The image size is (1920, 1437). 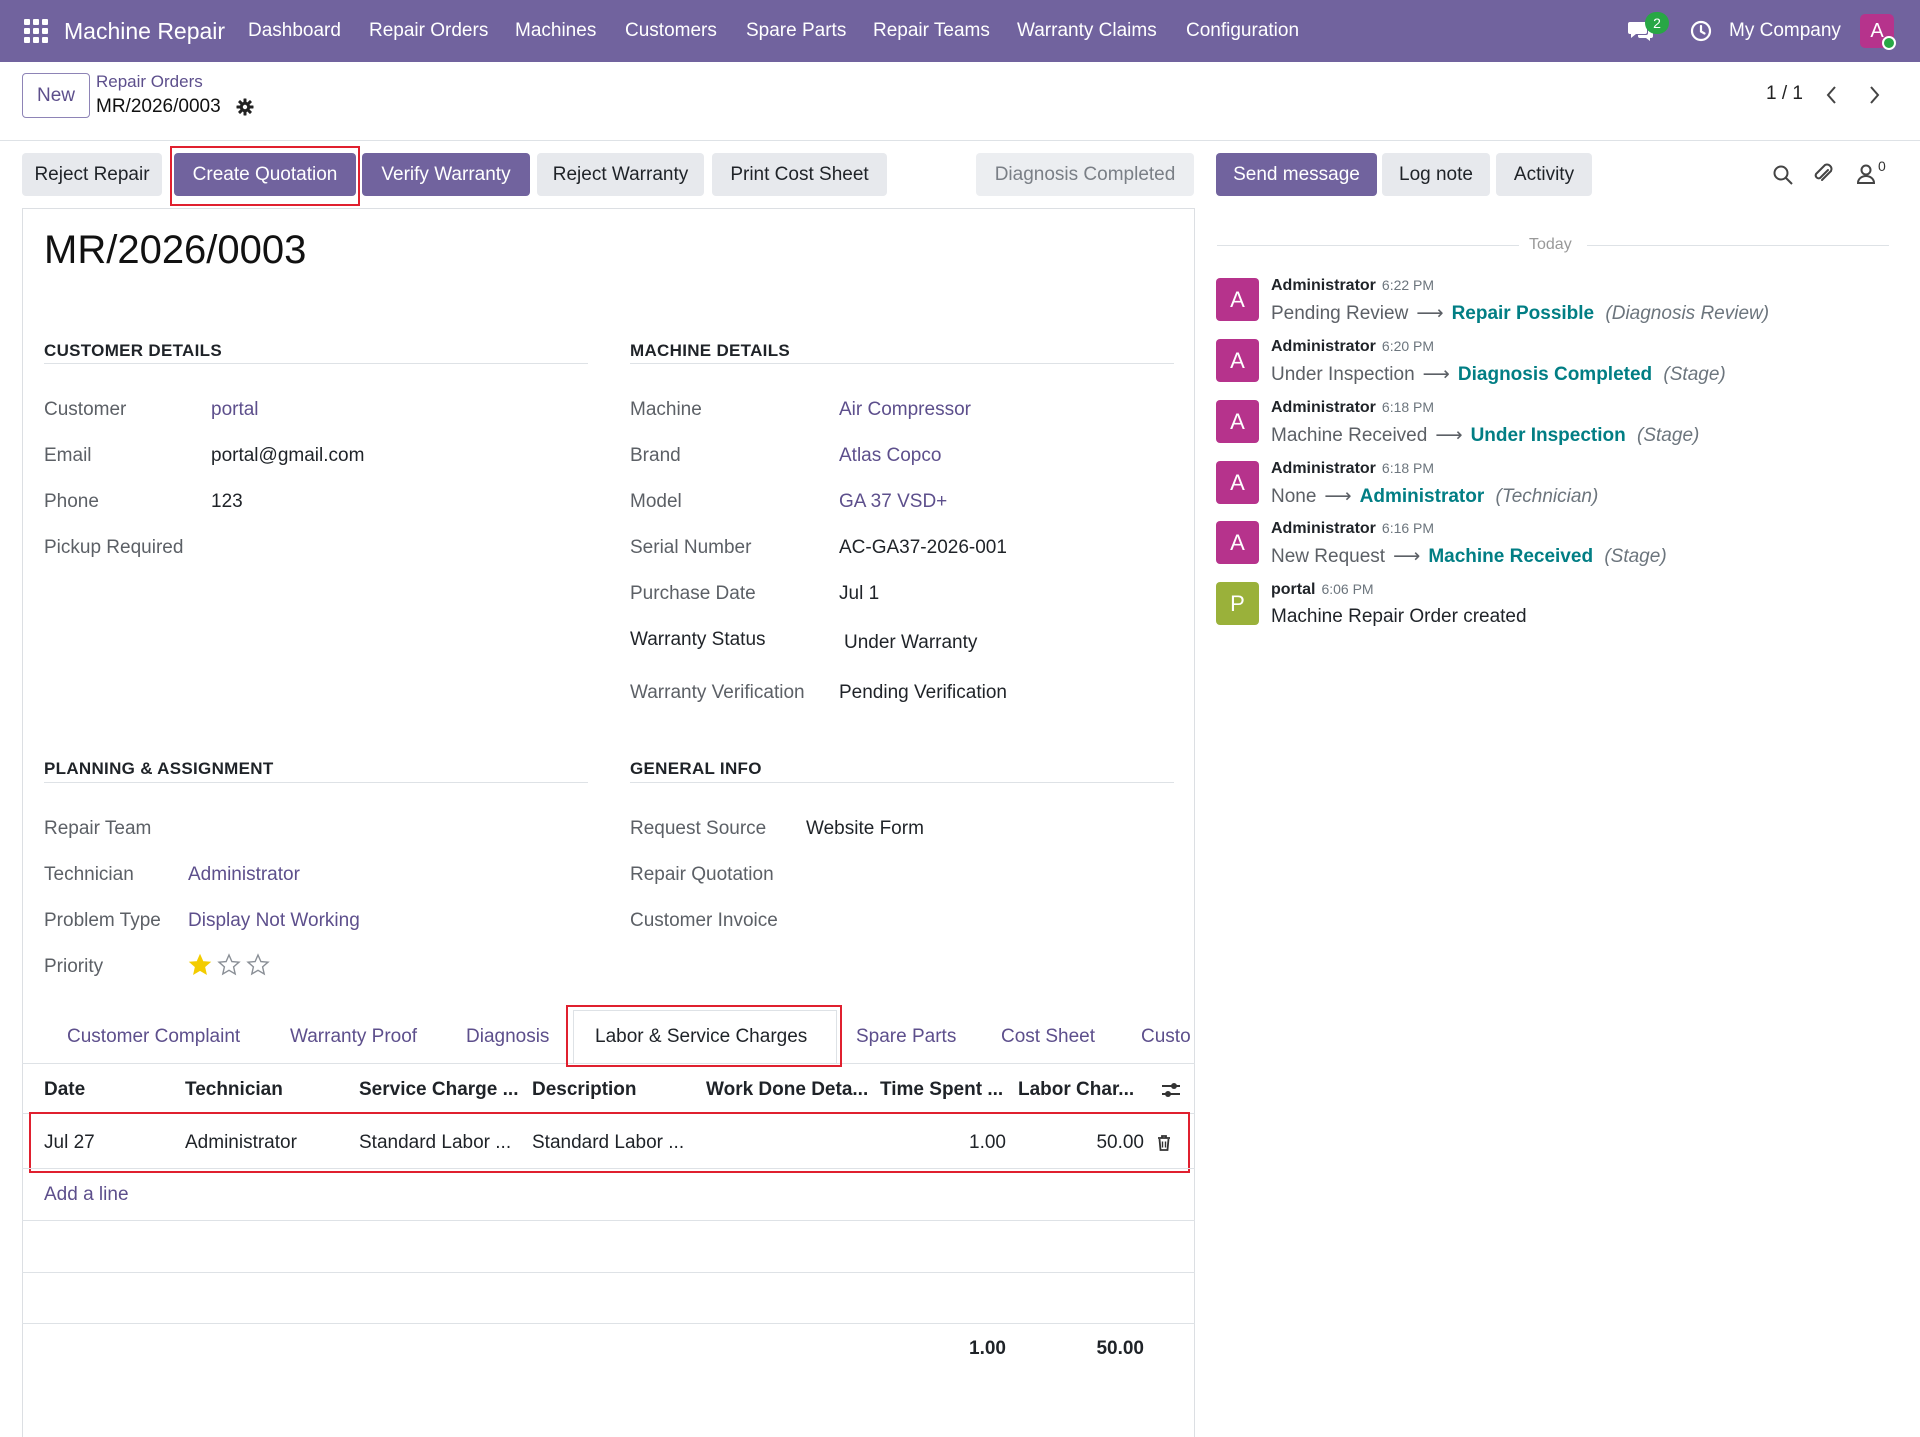 What do you see at coordinates (294, 31) in the screenshot?
I see `menu-dashboard: Dashboard` at bounding box center [294, 31].